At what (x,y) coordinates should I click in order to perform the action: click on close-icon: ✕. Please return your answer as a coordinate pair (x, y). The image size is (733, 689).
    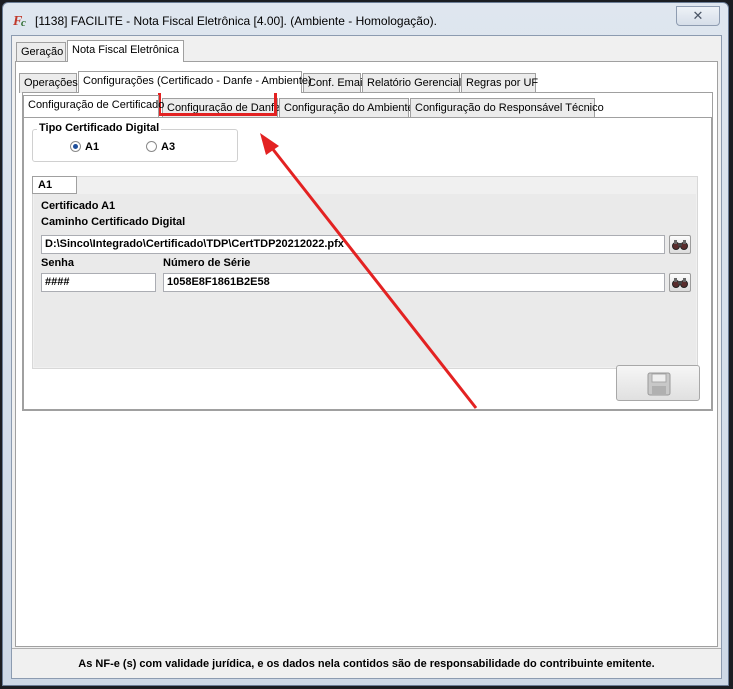
    Looking at the image, I should click on (698, 15).